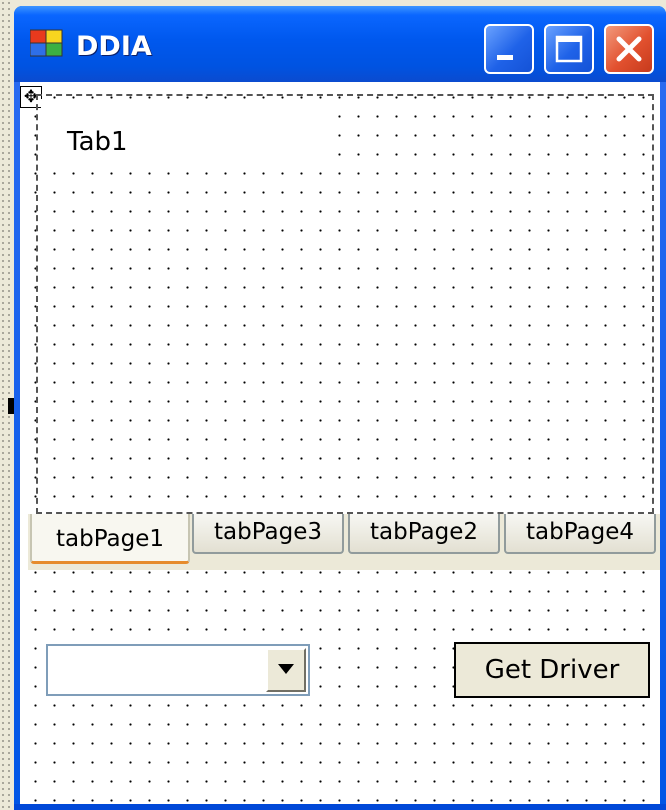 The image size is (666, 810). I want to click on combobox-input, so click(158, 670).